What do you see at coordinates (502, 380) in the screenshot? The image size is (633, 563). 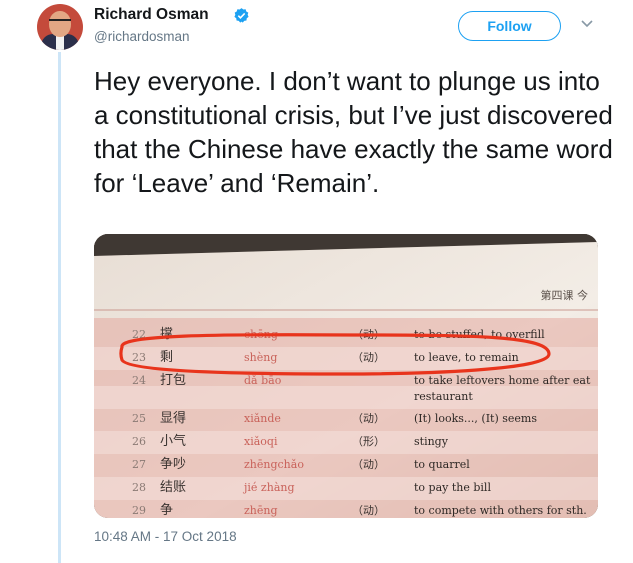 I see `vocab-meaning: to take leftovers home after eat` at bounding box center [502, 380].